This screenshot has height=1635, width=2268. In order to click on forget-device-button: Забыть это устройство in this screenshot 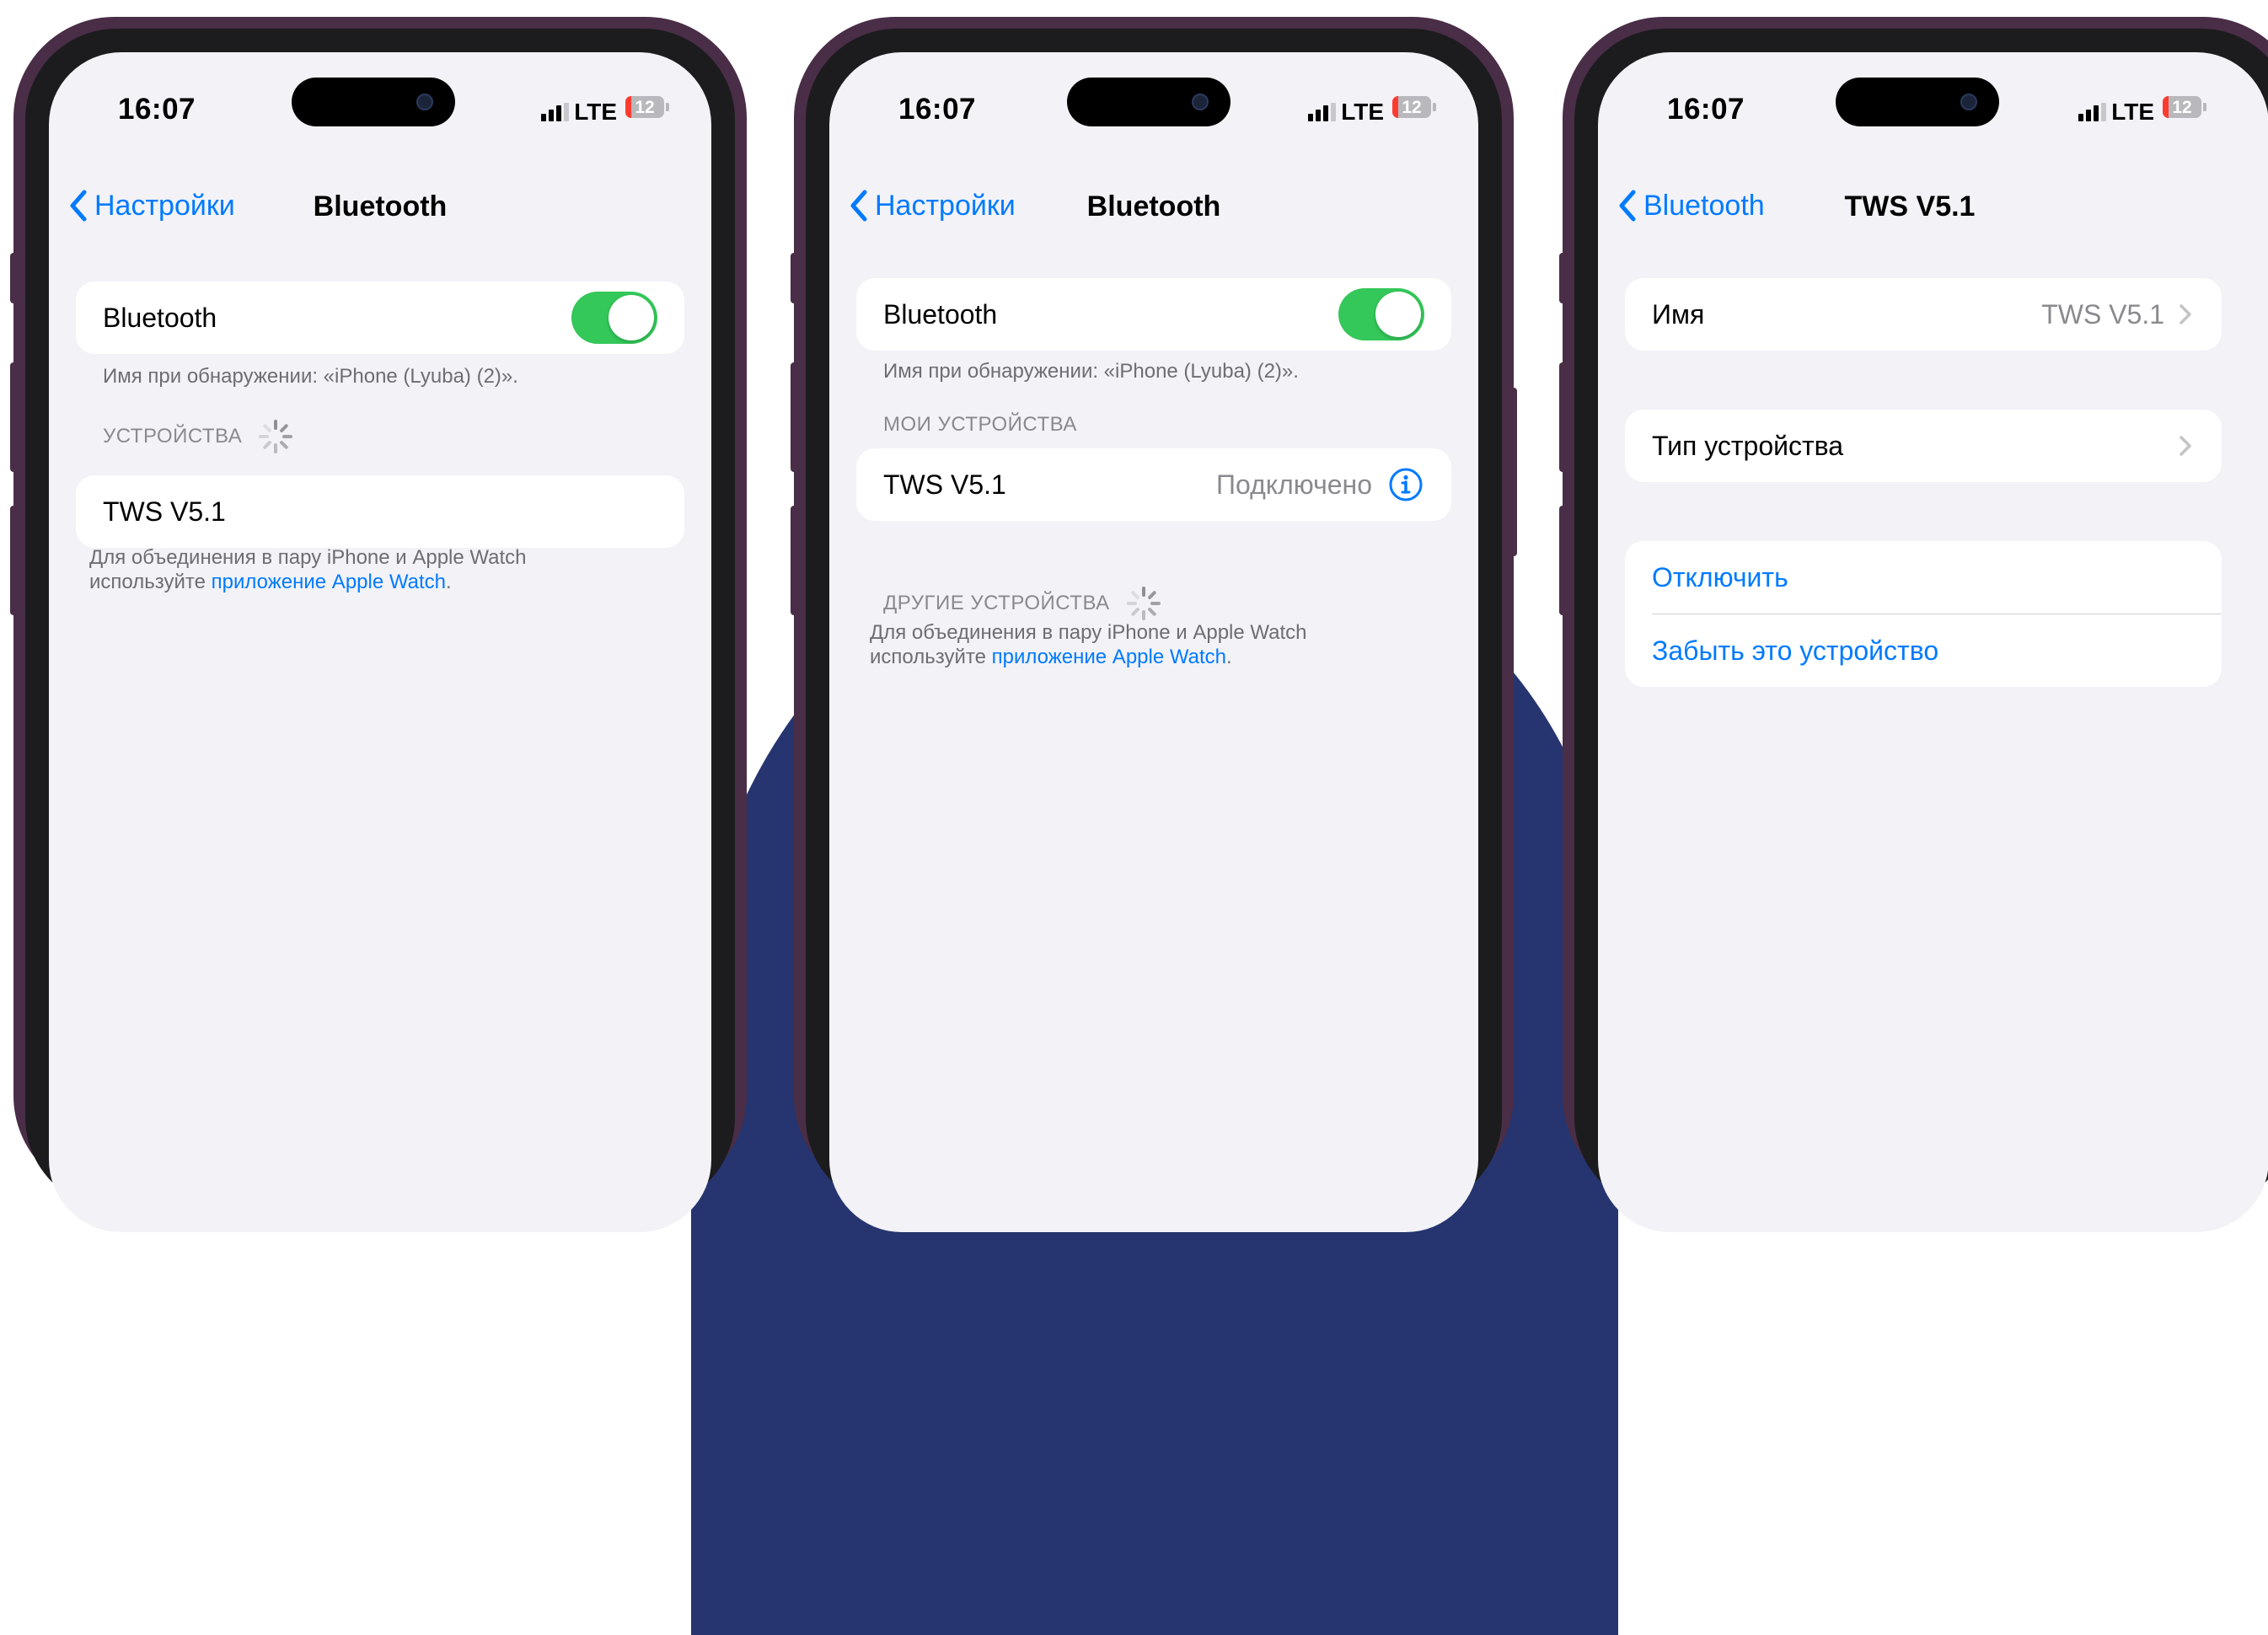, I will do `click(1937, 650)`.